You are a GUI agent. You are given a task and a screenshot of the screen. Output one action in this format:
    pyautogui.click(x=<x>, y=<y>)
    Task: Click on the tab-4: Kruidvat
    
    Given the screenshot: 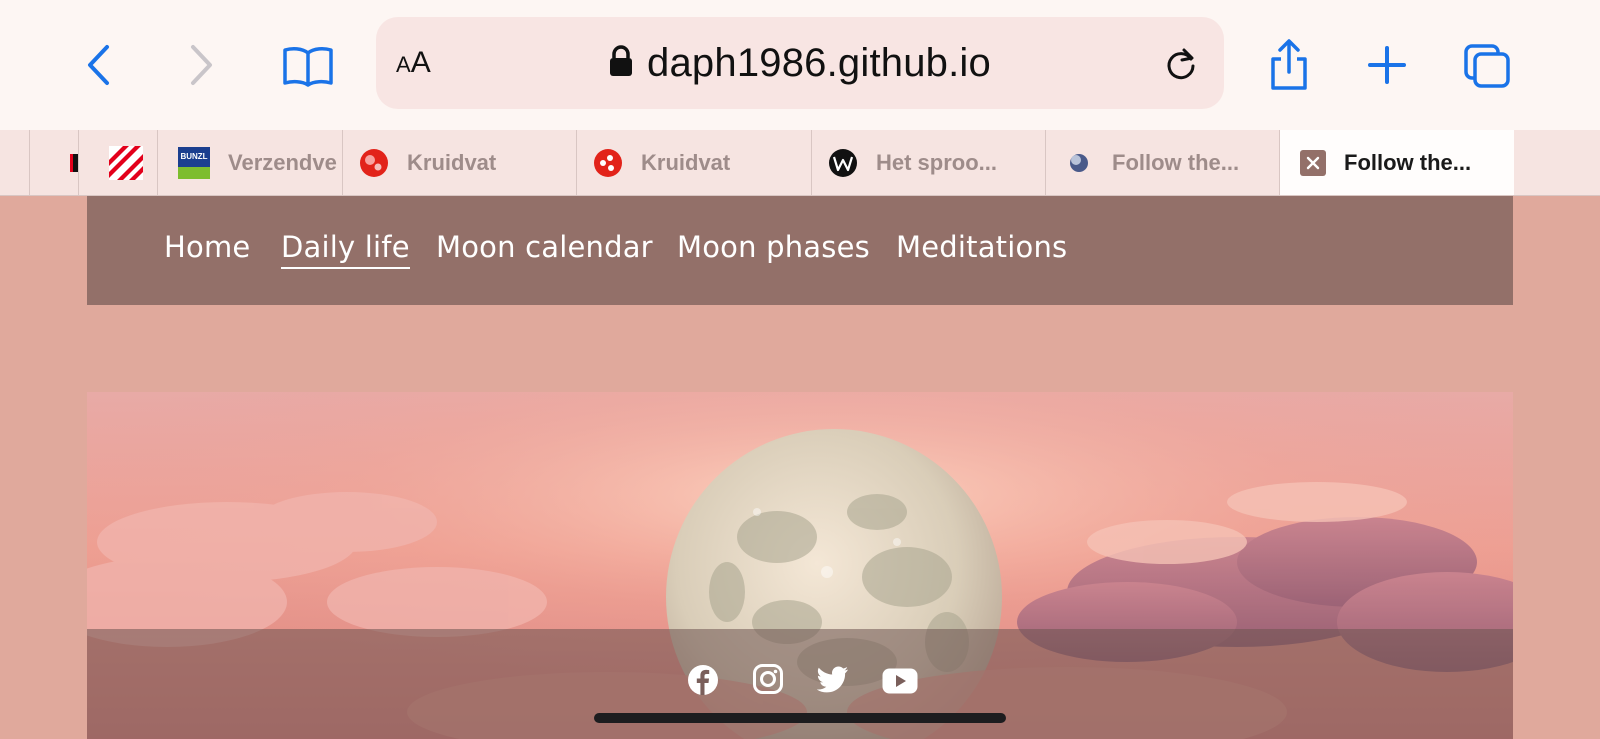 What is the action you would take?
    pyautogui.click(x=459, y=162)
    